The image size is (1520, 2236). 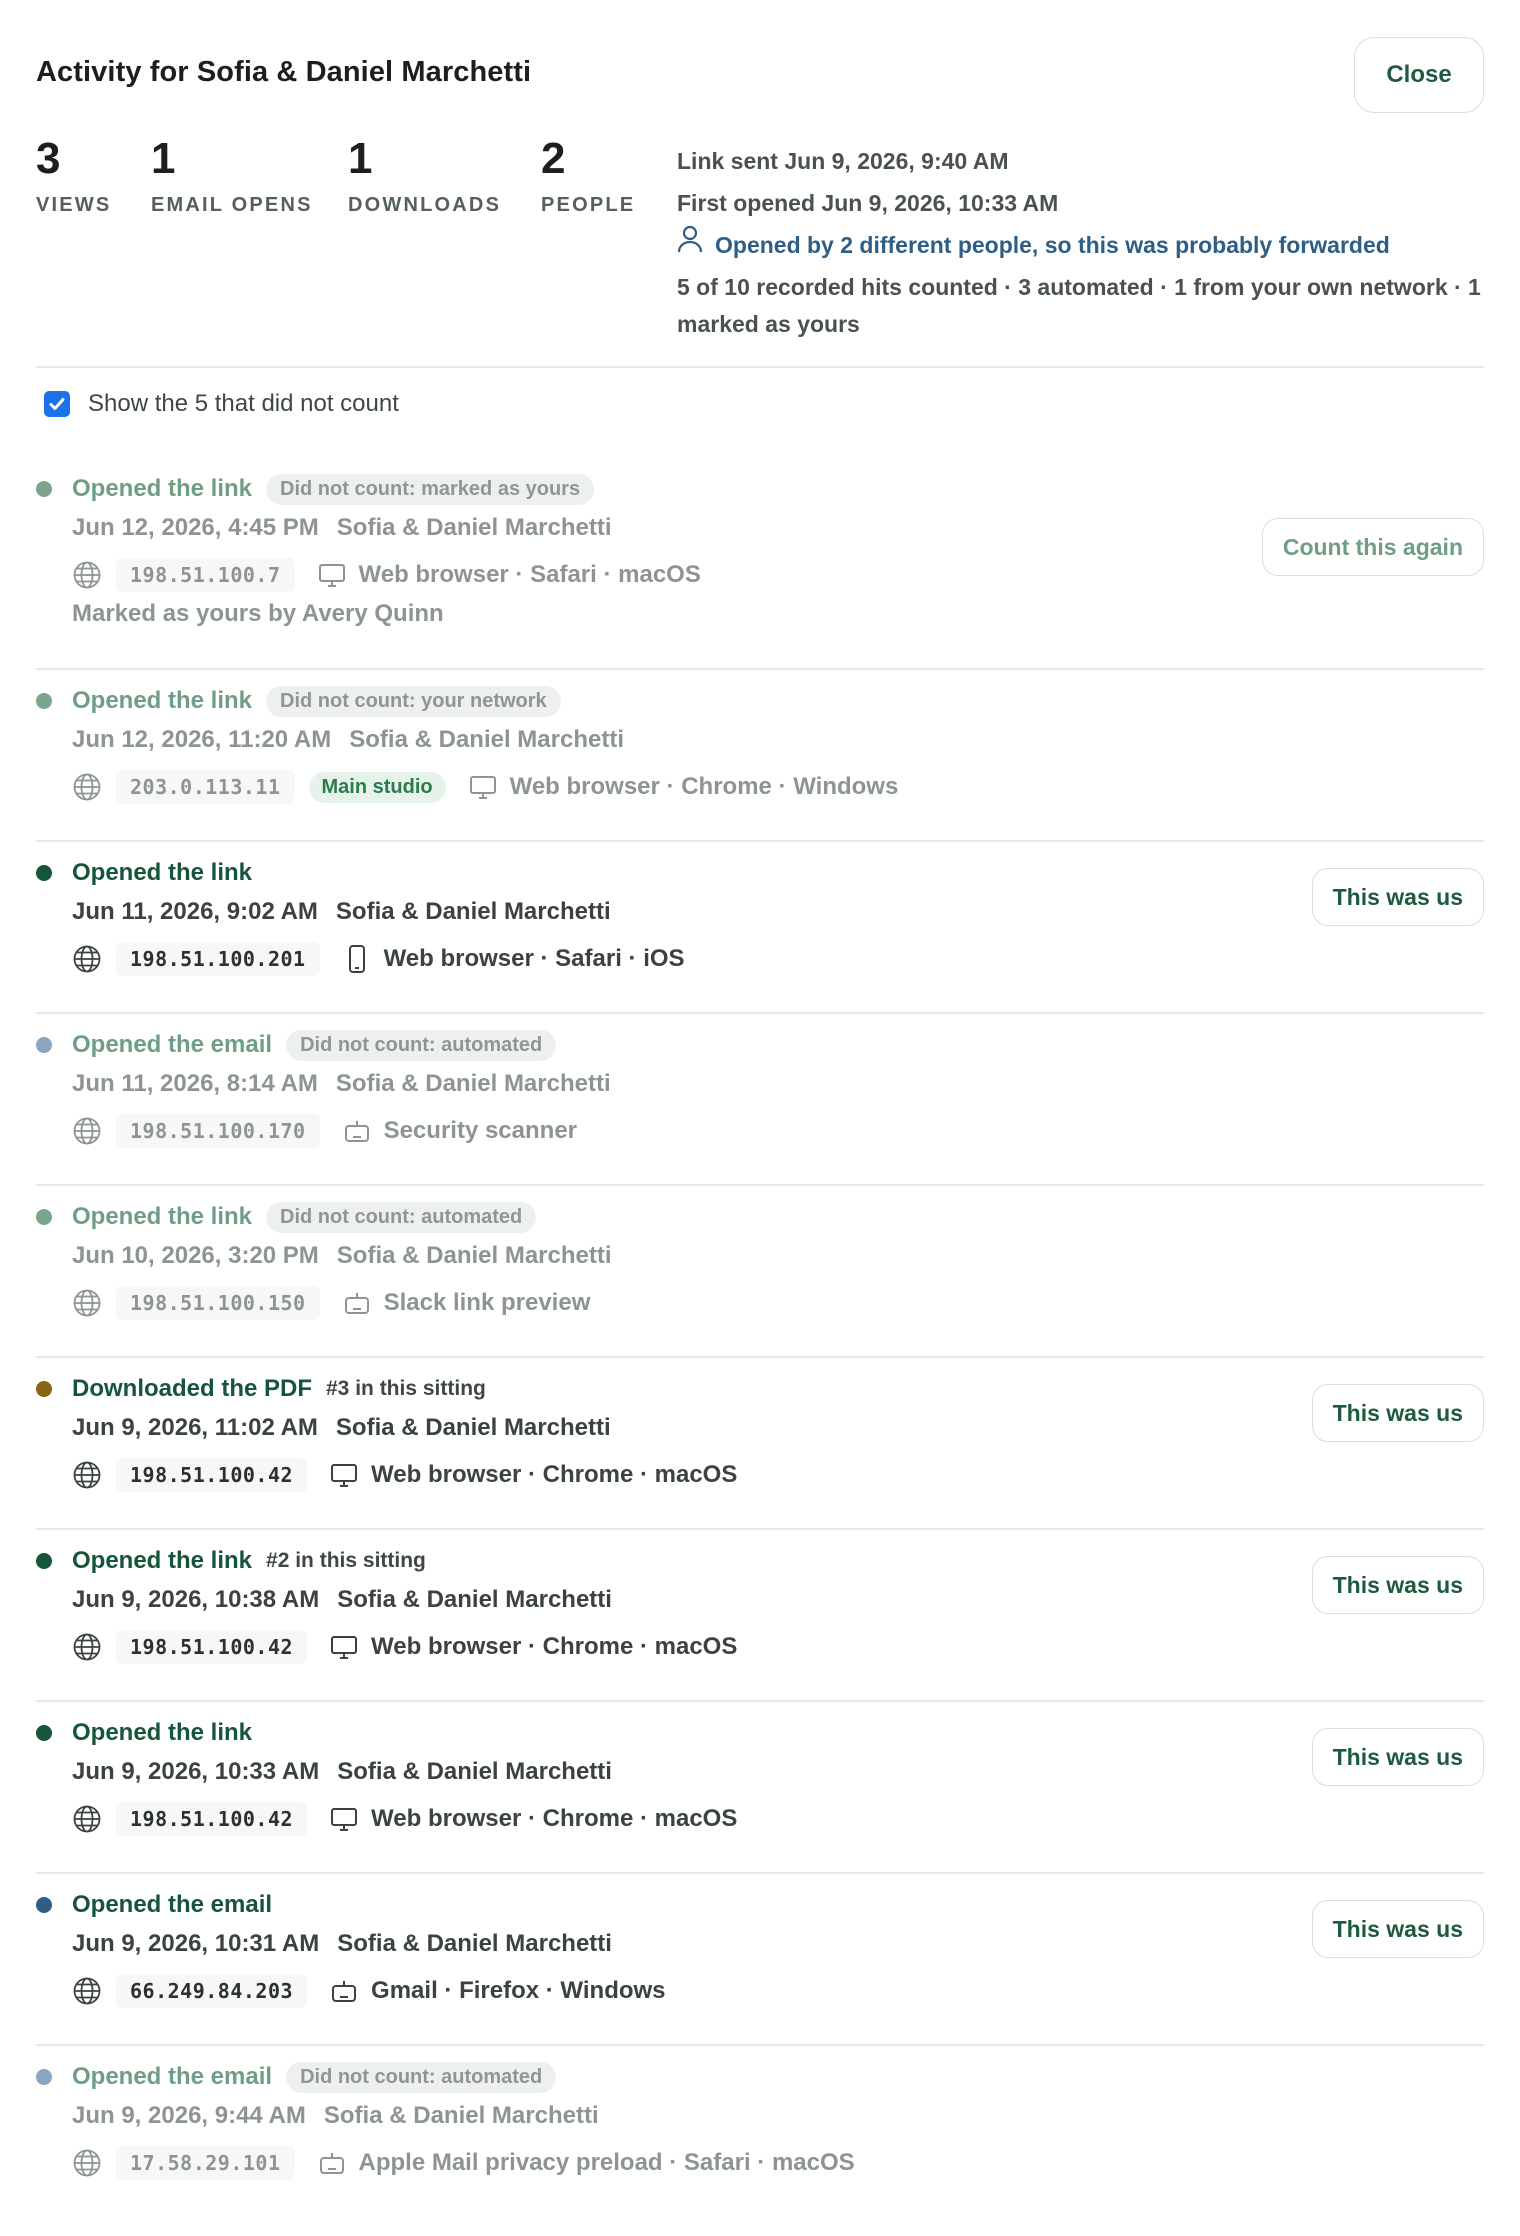 I want to click on event-header: Downloaded the PDF #3 in this sitting, so click(x=261, y=1389).